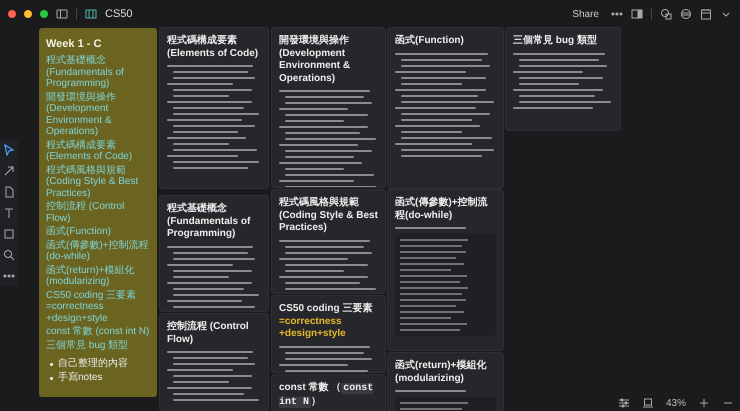 This screenshot has width=740, height=411. Describe the element at coordinates (74, 44) in the screenshot. I see `card-title: Week 1 - C` at that location.